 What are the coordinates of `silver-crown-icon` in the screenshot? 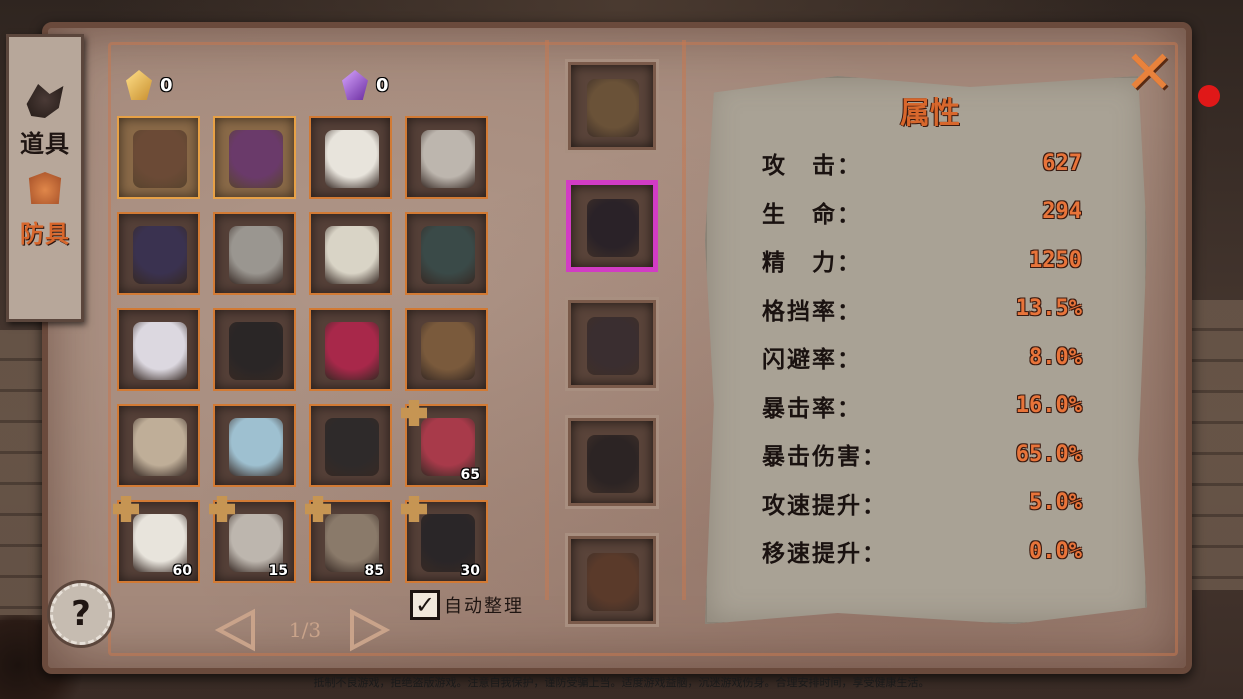 It's located at (352, 255).